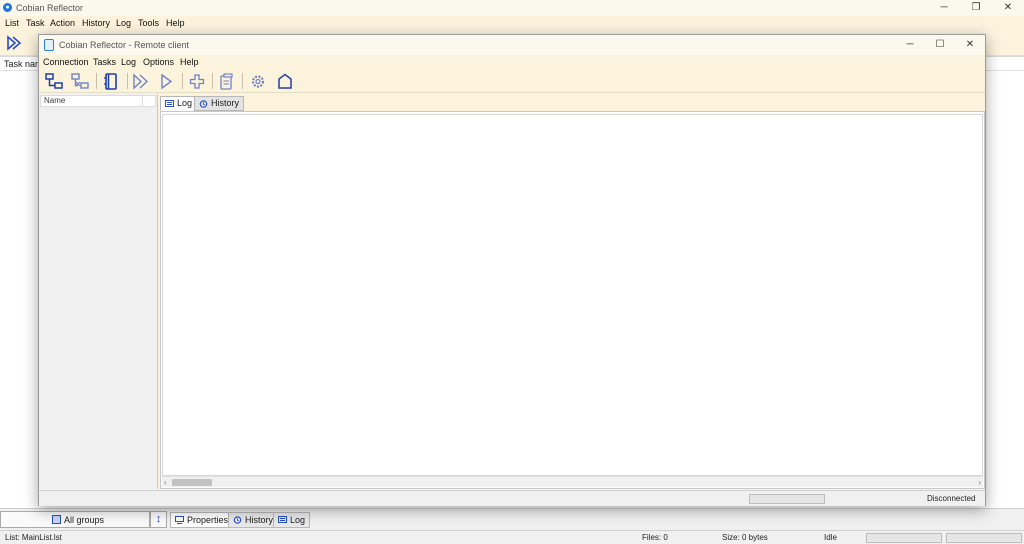 The image size is (1024, 544). What do you see at coordinates (128, 62) in the screenshot?
I see `menu-remote-log: Log` at bounding box center [128, 62].